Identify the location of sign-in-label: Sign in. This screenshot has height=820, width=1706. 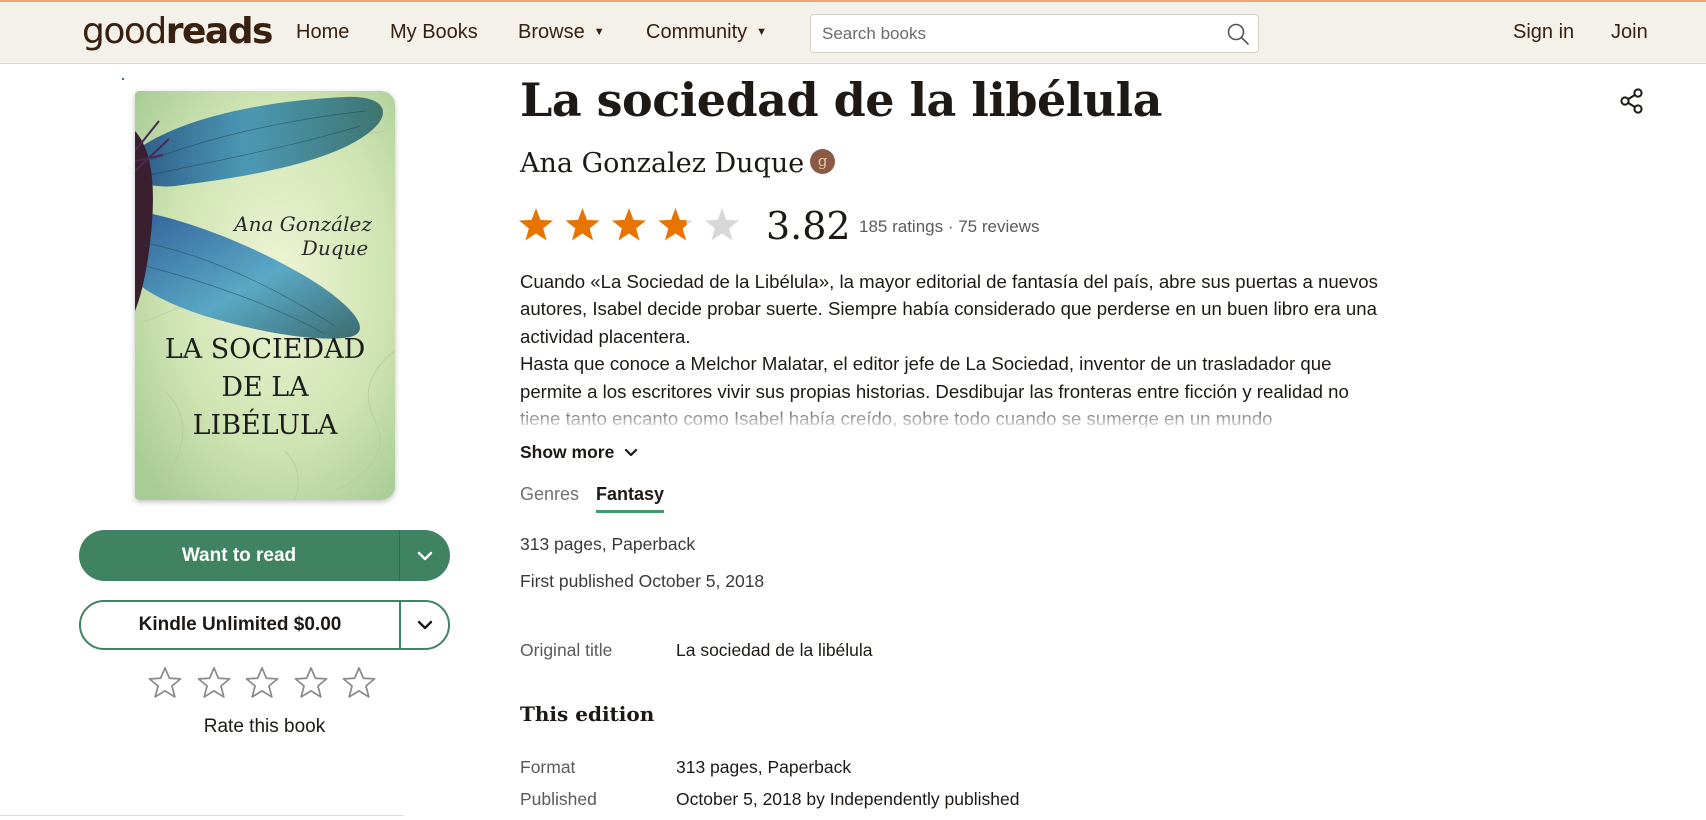
(1544, 32).